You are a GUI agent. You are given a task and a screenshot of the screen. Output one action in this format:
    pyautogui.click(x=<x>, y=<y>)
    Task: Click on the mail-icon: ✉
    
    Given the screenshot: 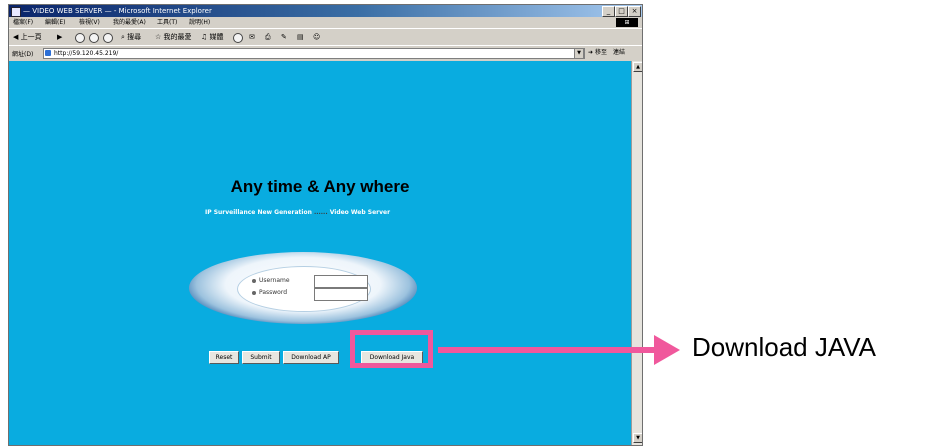 What is the action you would take?
    pyautogui.click(x=252, y=37)
    